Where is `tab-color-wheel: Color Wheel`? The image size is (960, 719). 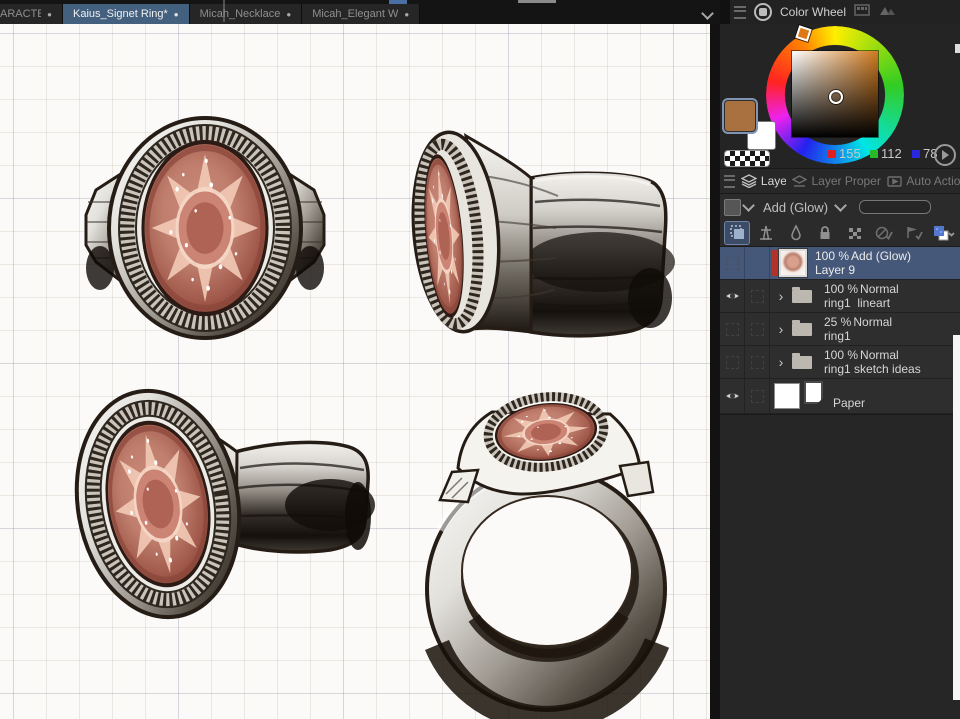
tab-color-wheel: Color Wheel is located at coordinates (813, 12).